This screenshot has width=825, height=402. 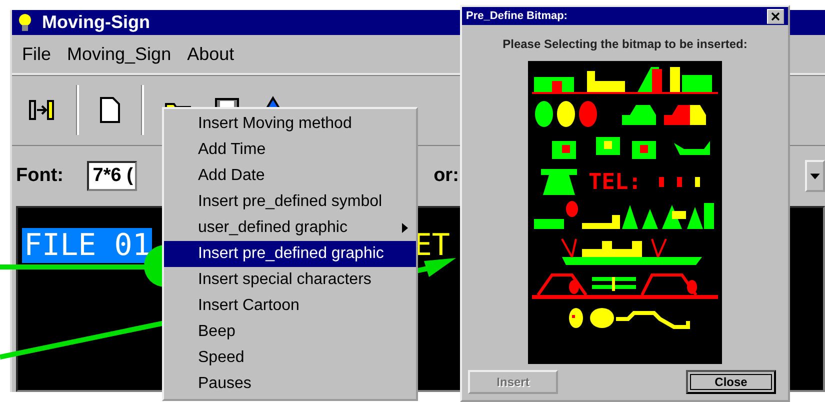 I want to click on bitmap-text: TEL:, so click(x=615, y=182).